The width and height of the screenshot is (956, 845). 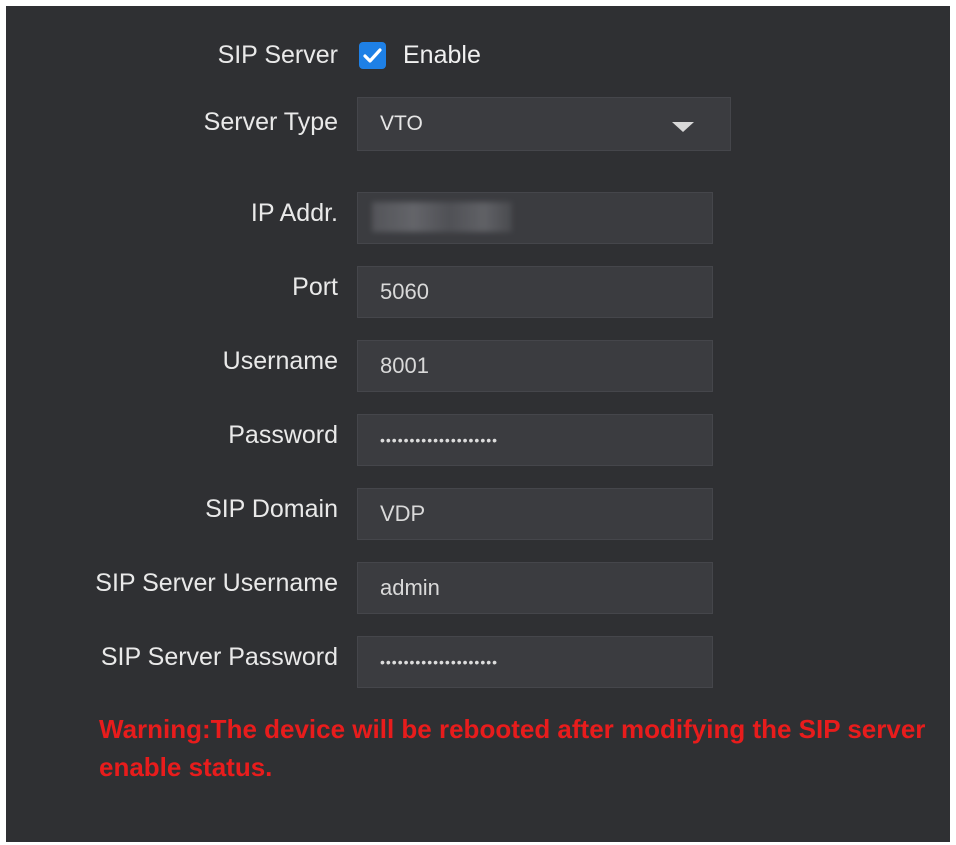 I want to click on server-type-label: Server Type, so click(x=270, y=122).